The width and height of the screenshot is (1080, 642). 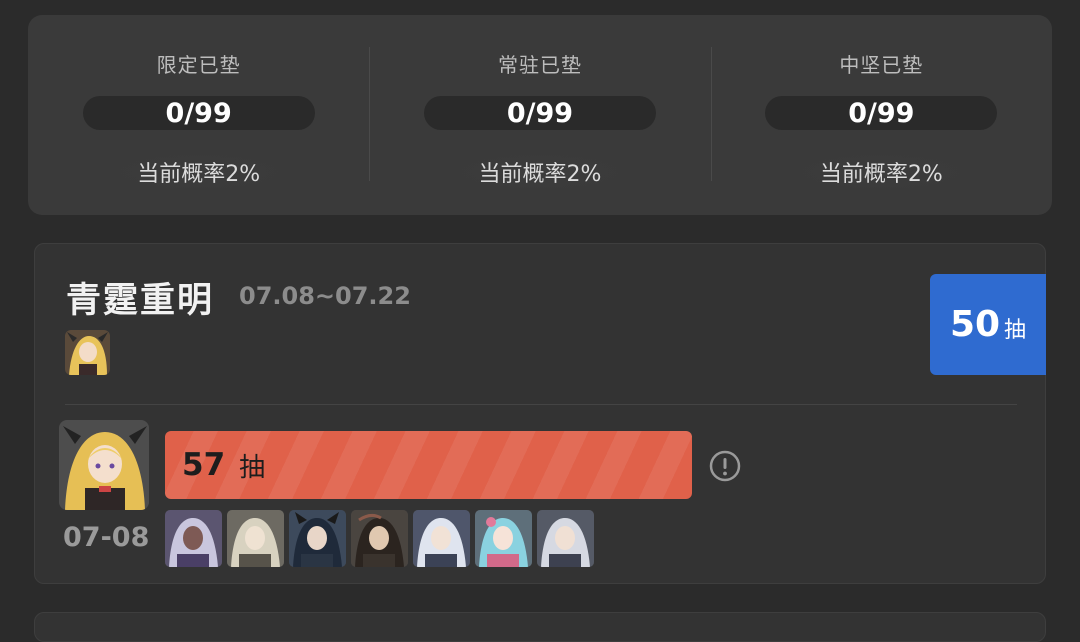 I want to click on divider, so click(x=541, y=404).